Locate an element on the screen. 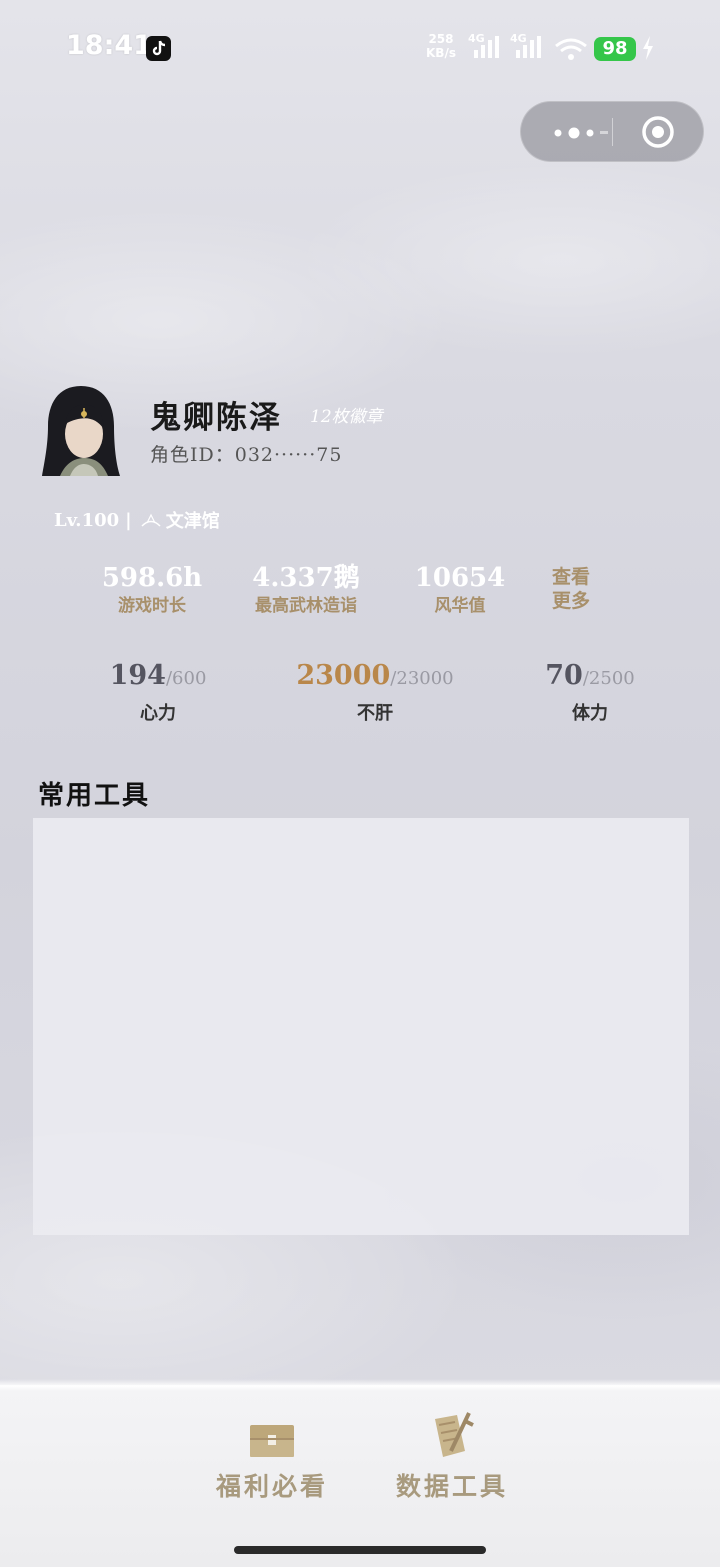 The image size is (720, 1567). avatar is located at coordinates (81, 431).